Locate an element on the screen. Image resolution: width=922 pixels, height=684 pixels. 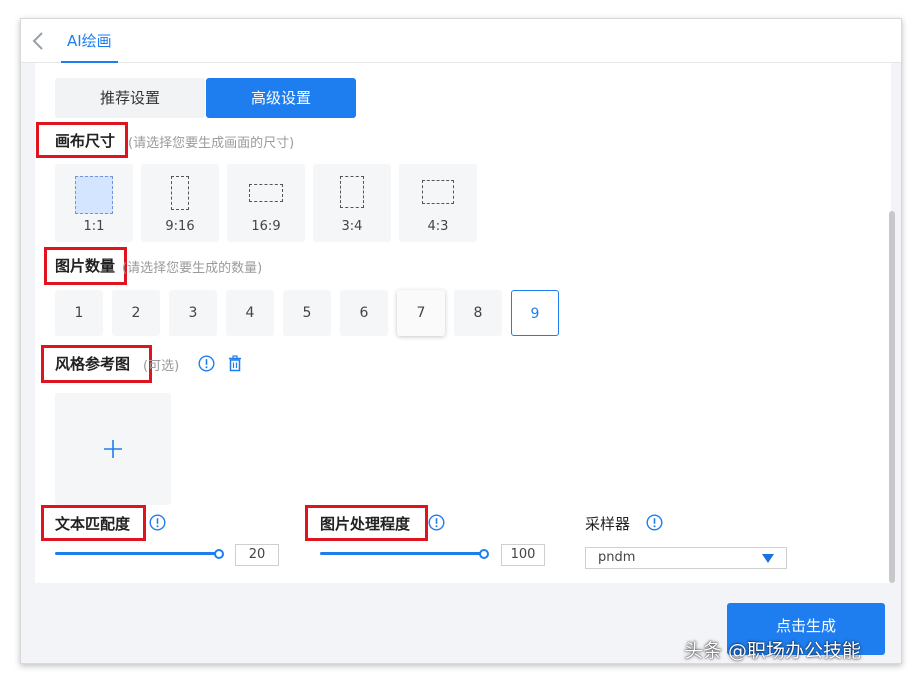
canvas-size-hint: (请选择您要生成画面的尺寸) is located at coordinates (211, 143).